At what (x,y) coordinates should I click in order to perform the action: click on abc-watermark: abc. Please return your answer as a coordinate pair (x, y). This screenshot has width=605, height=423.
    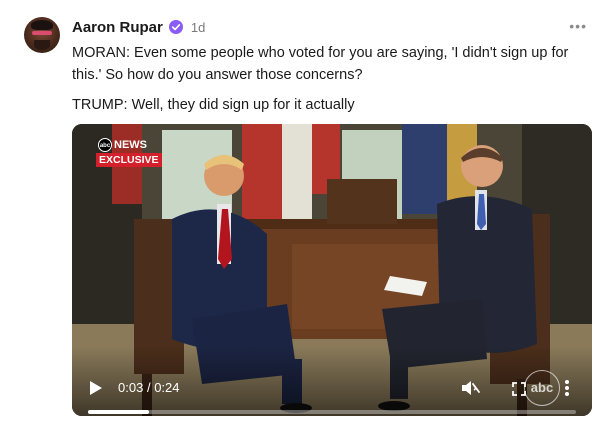
    Looking at the image, I should click on (542, 388).